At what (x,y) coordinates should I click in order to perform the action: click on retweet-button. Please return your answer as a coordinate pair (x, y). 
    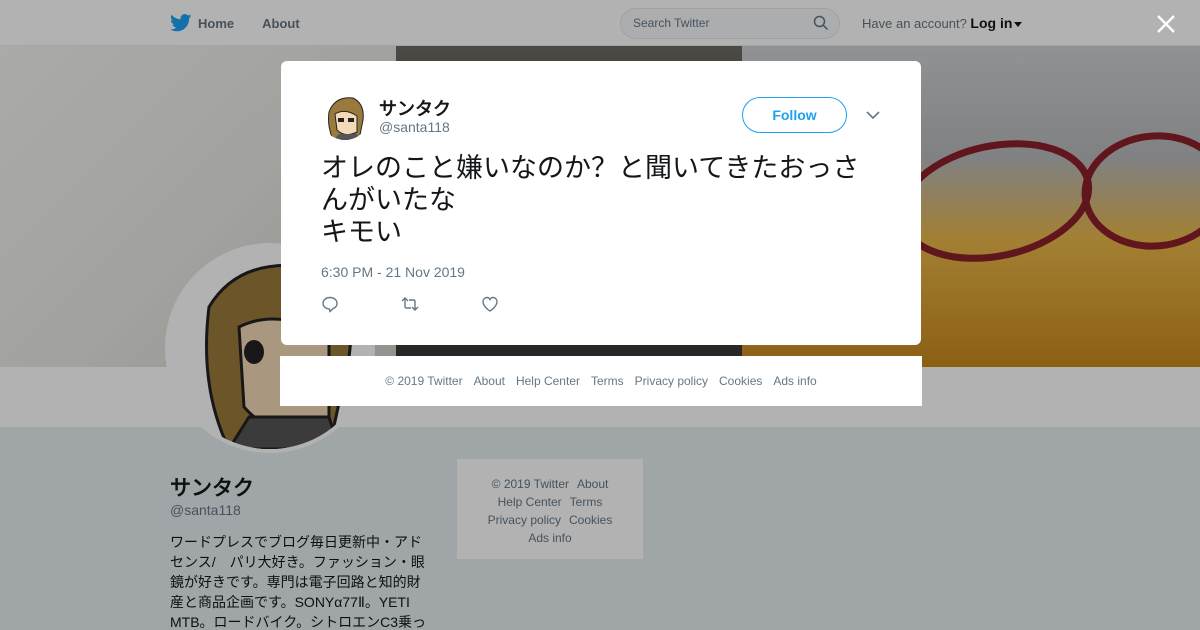
    Looking at the image, I should click on (441, 305).